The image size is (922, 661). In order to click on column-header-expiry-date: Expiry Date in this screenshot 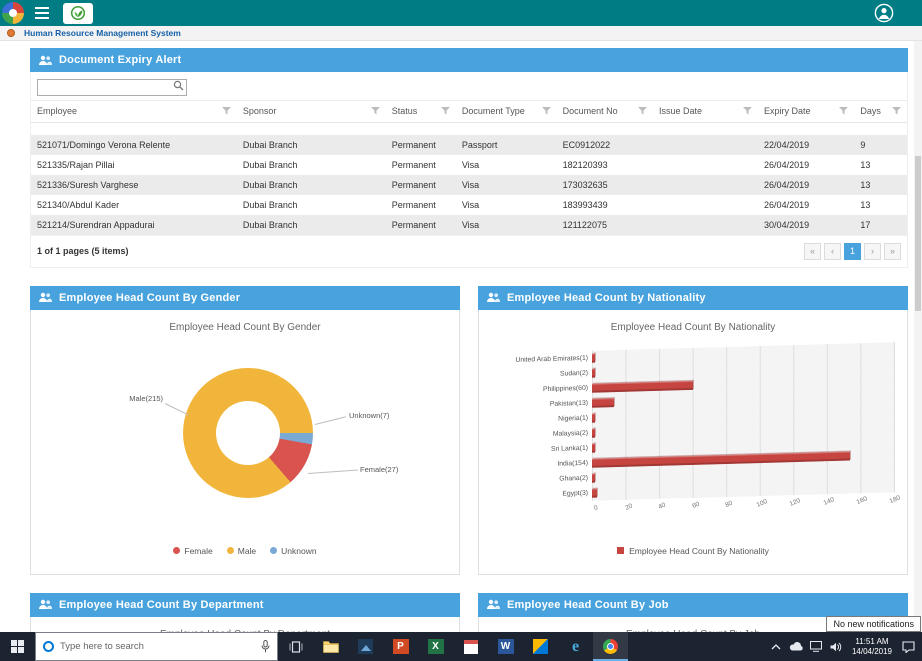, I will do `click(806, 111)`.